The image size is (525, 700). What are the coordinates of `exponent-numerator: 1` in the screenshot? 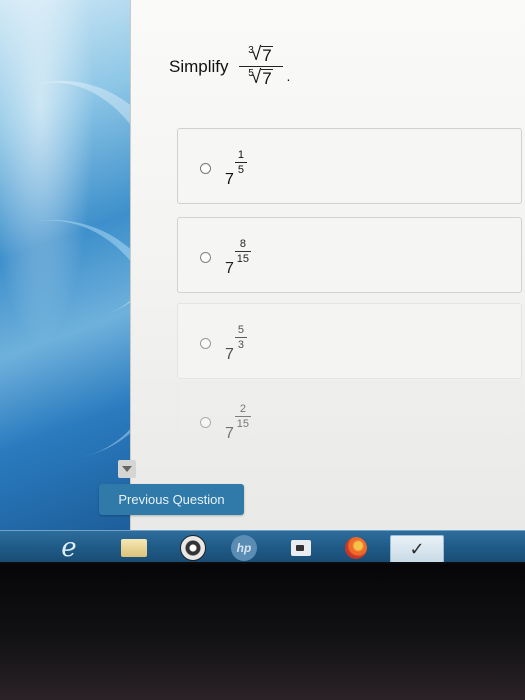 It's located at (240, 155).